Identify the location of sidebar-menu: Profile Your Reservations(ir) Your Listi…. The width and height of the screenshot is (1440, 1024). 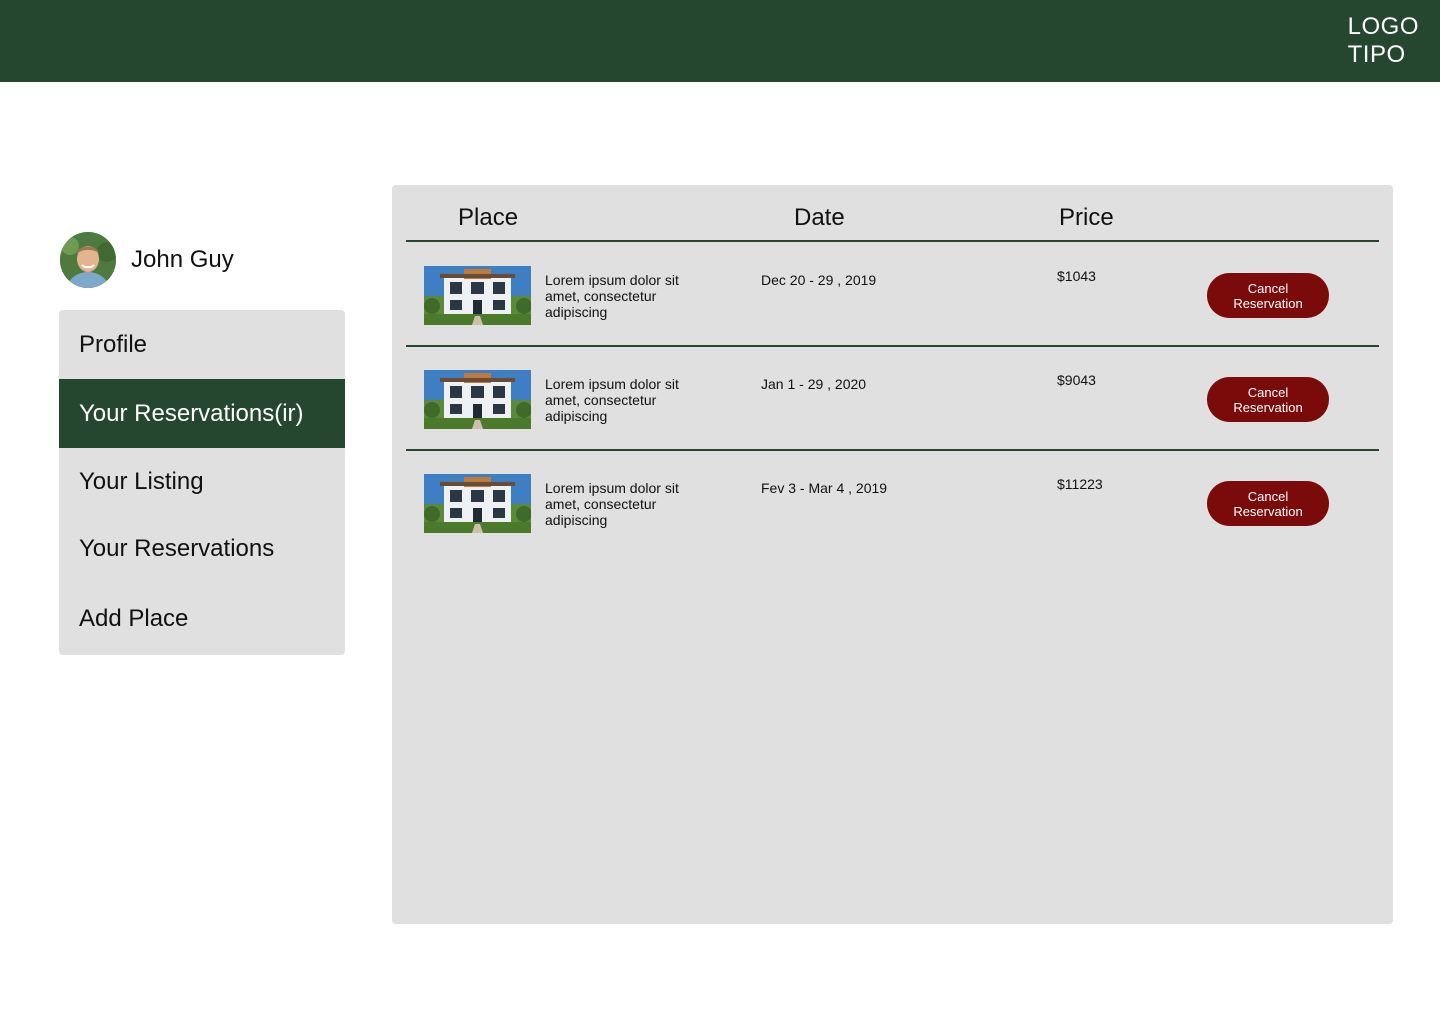
(202, 482).